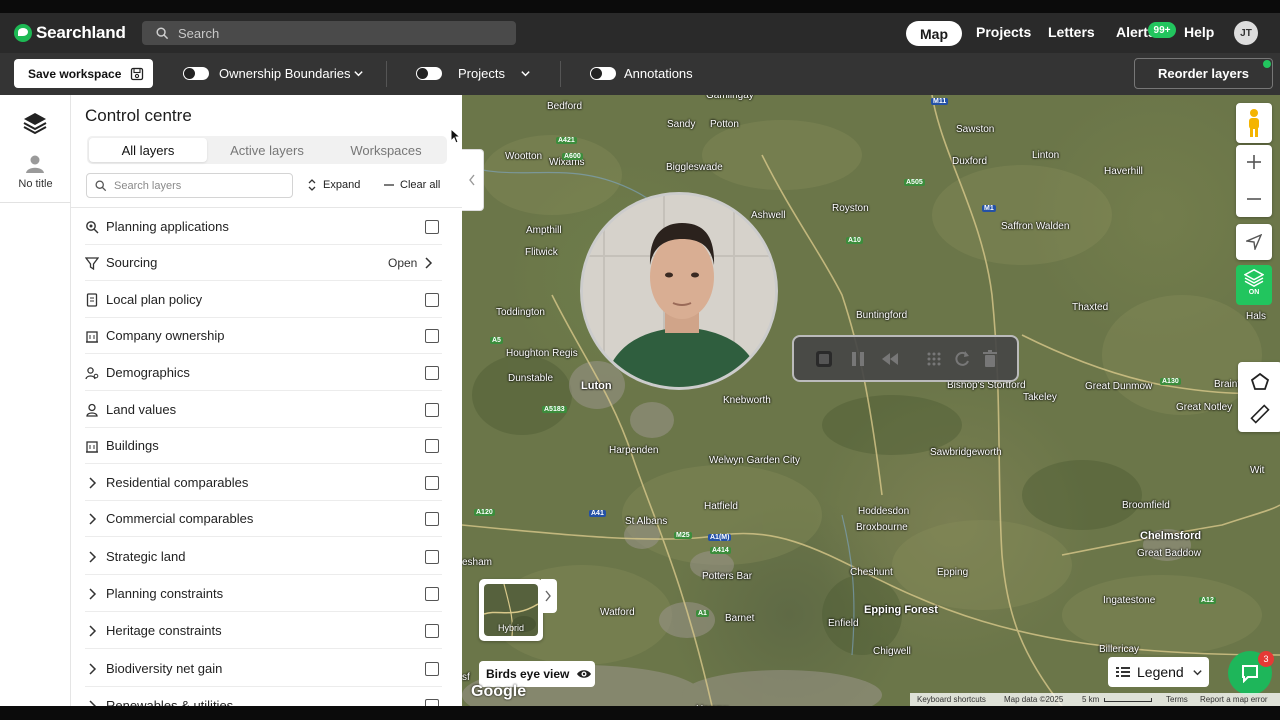  What do you see at coordinates (170, 702) in the screenshot?
I see `layer-label: Renewables & utilities` at bounding box center [170, 702].